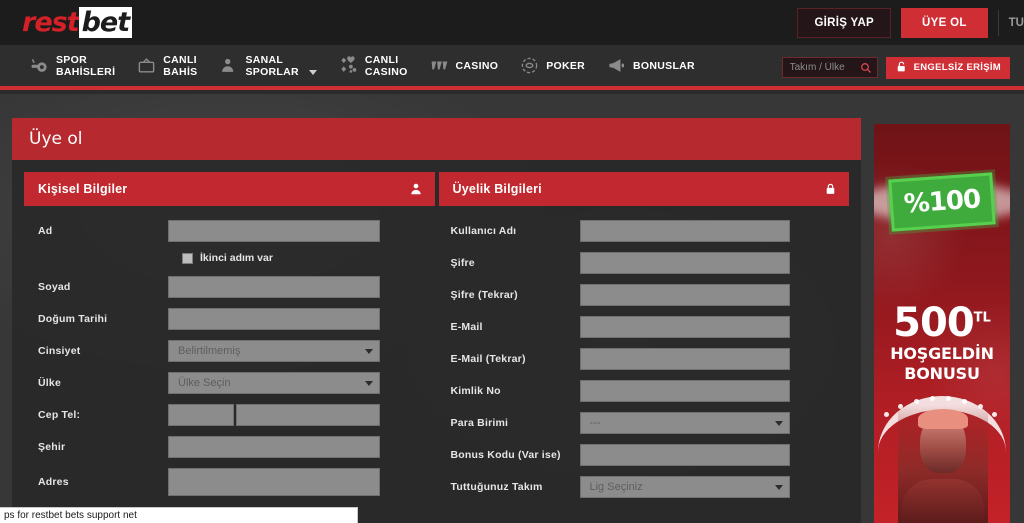 This screenshot has width=1024, height=523. What do you see at coordinates (684, 263) in the screenshot?
I see `input-sifre` at bounding box center [684, 263].